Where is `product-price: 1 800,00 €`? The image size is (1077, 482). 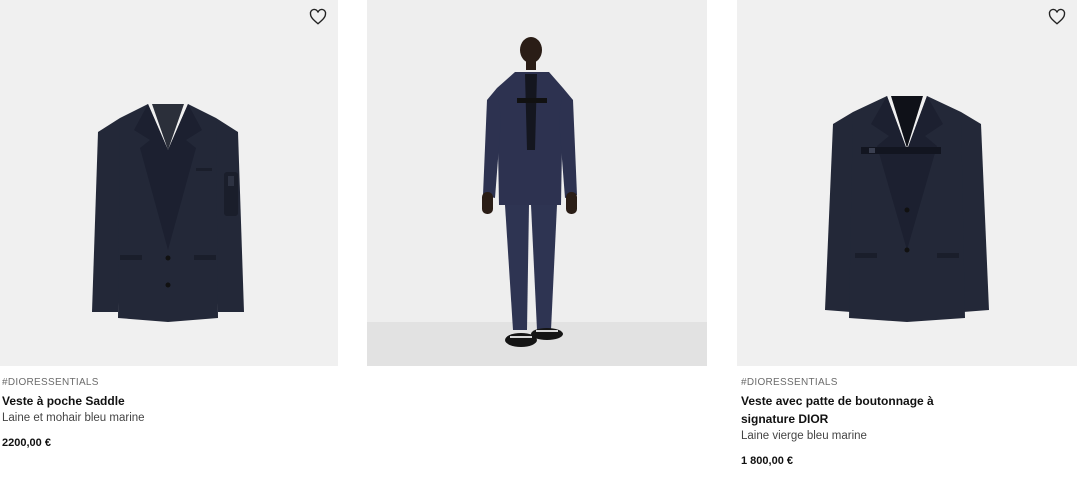
product-price: 1 800,00 € is located at coordinates (767, 461).